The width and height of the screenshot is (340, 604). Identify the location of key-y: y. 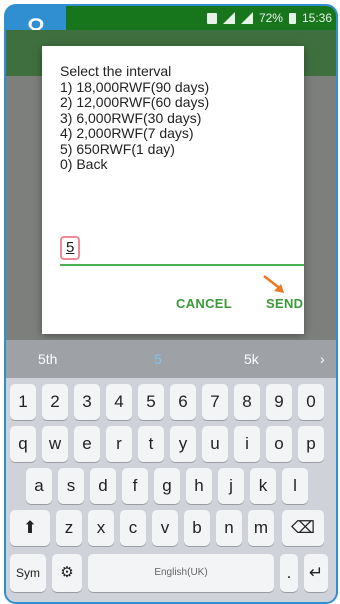
(183, 444).